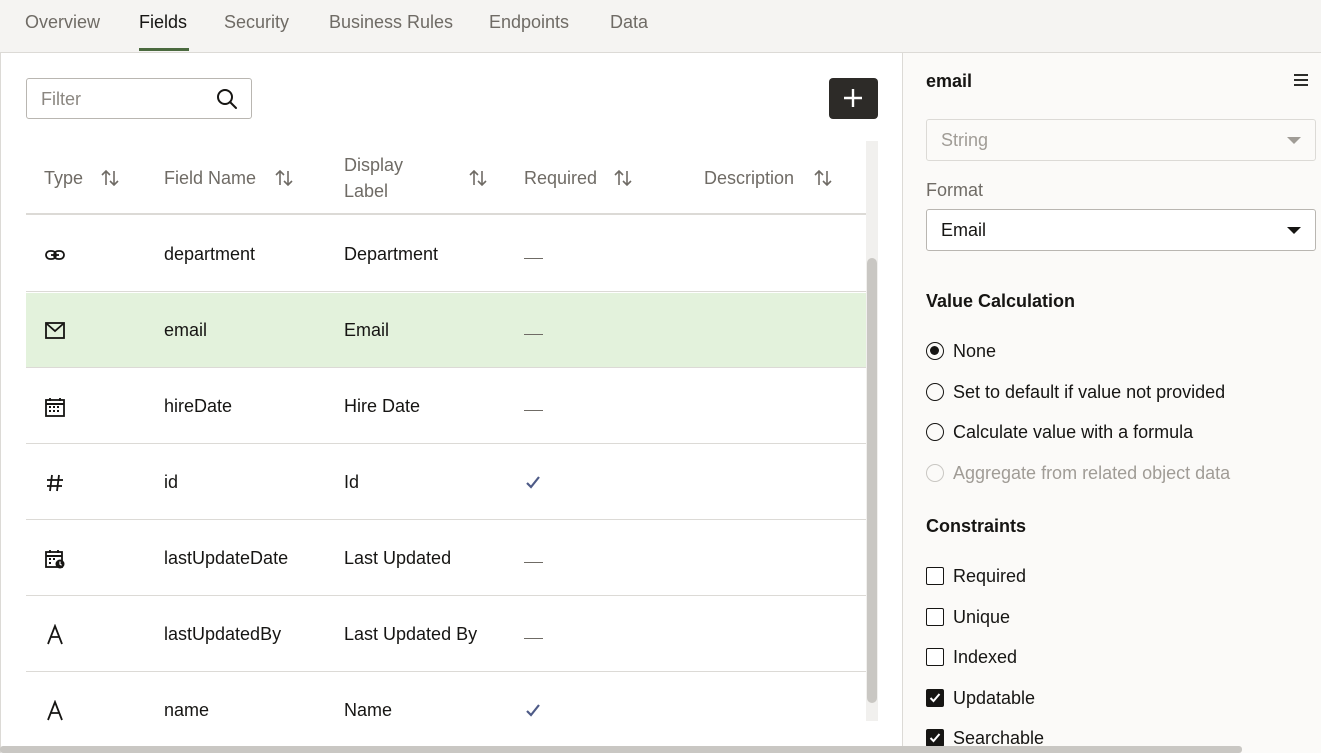  I want to click on column-header-label: Type, so click(64, 178).